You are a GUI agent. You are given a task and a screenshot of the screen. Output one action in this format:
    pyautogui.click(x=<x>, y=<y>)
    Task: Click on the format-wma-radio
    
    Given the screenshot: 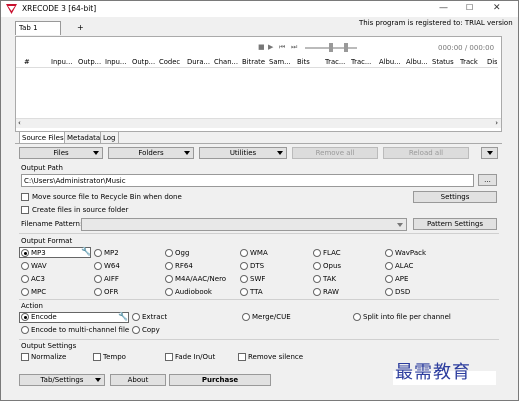 What is the action you would take?
    pyautogui.click(x=244, y=253)
    